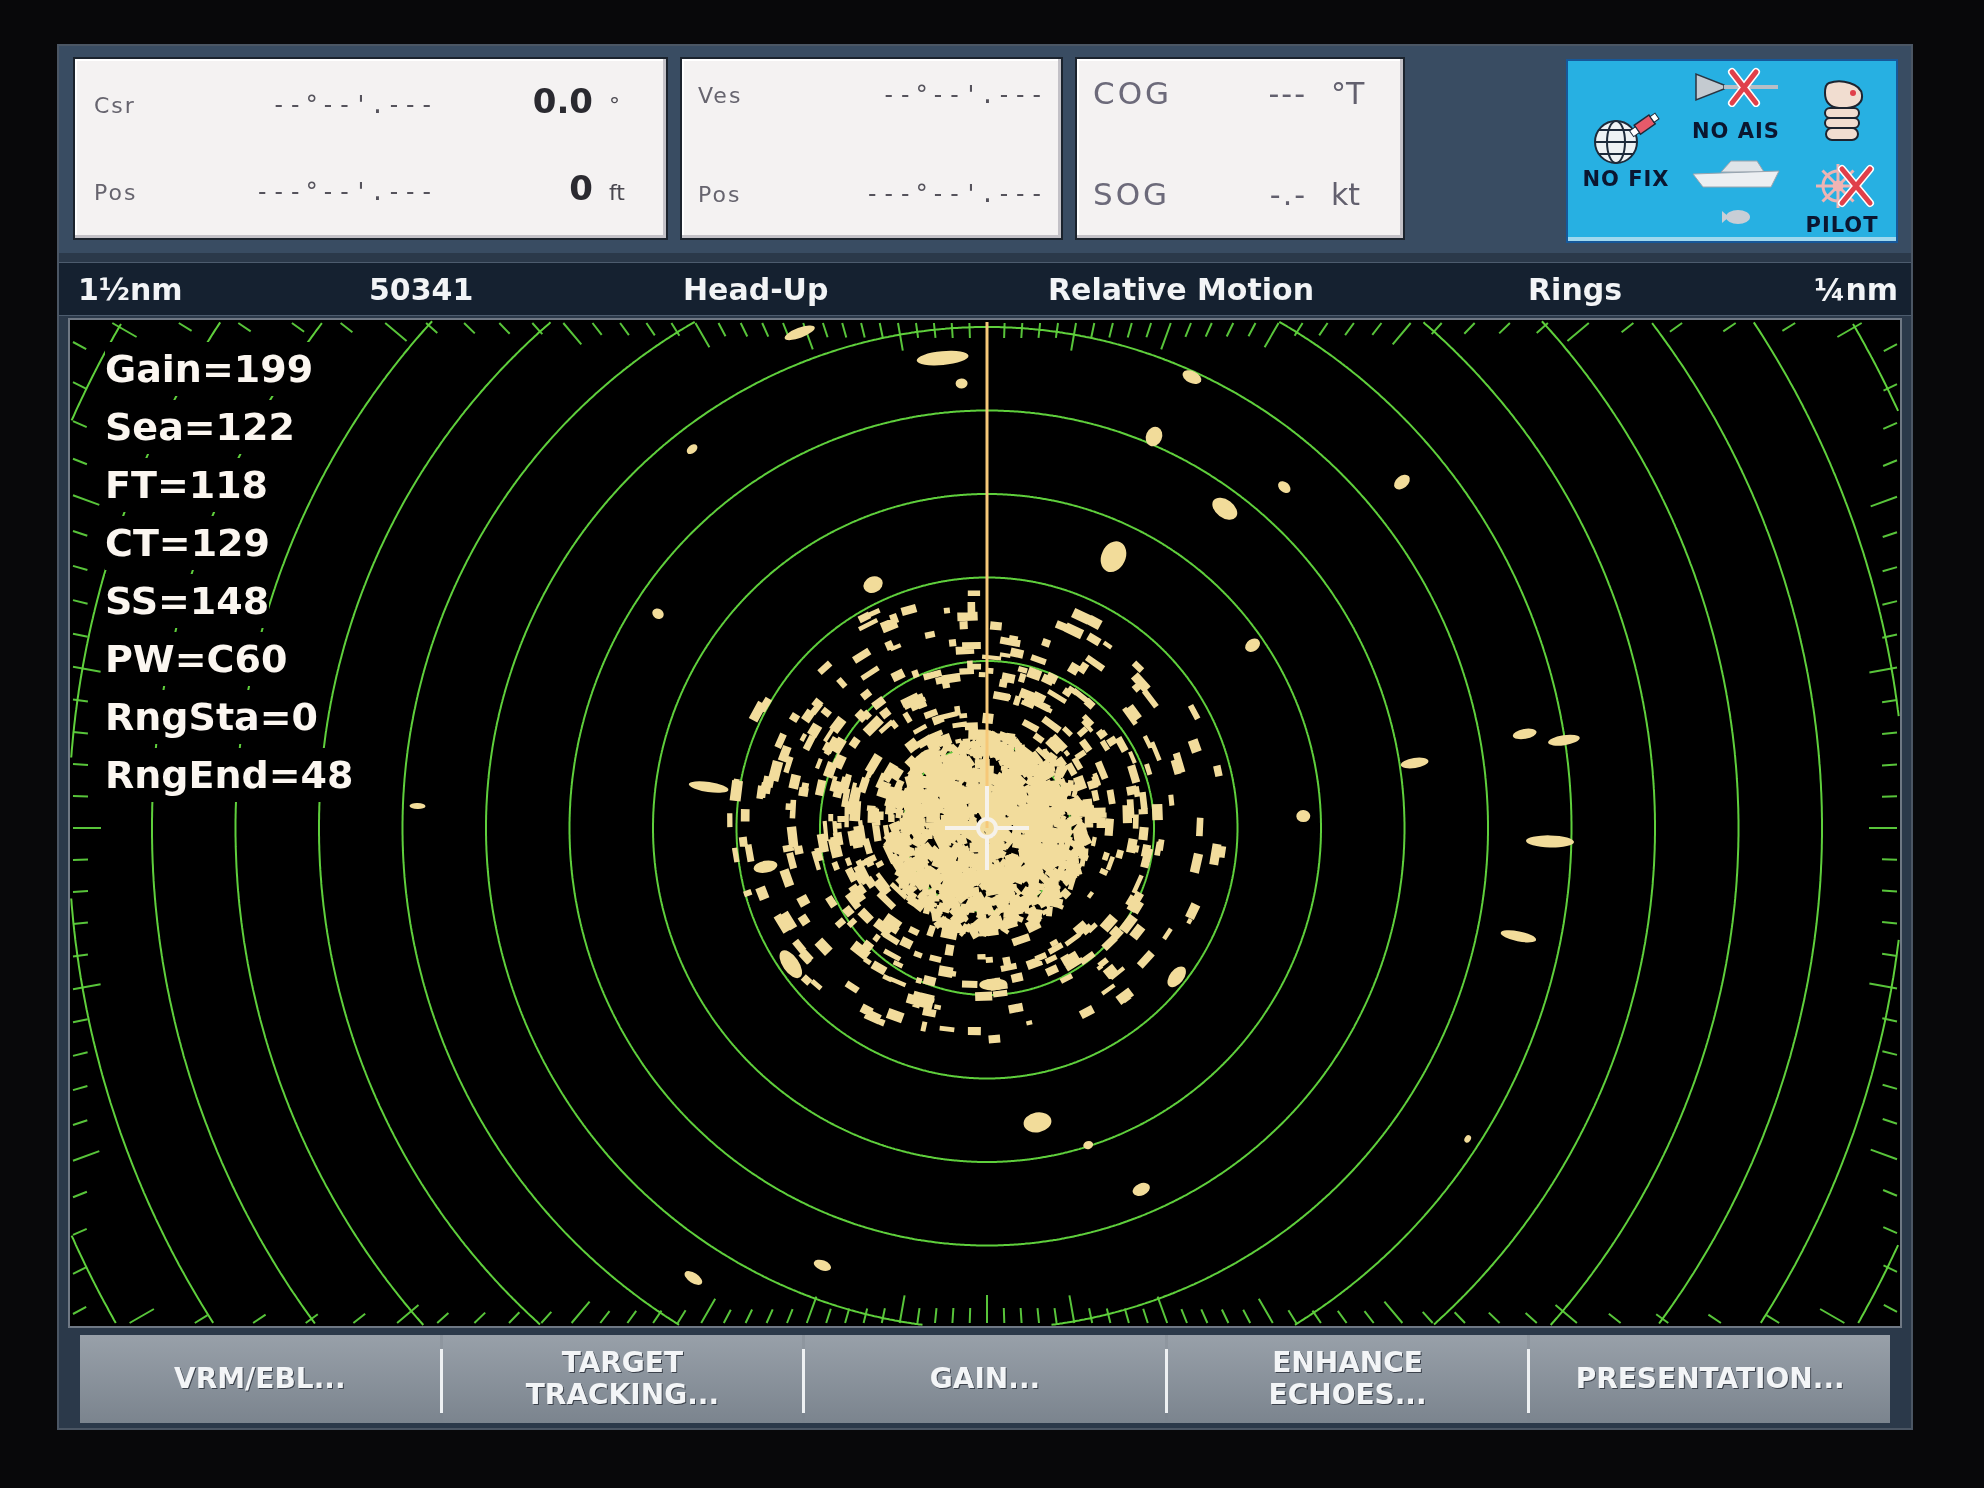 The height and width of the screenshot is (1488, 1984). I want to click on radar-setting-text: SS=148, so click(187, 601).